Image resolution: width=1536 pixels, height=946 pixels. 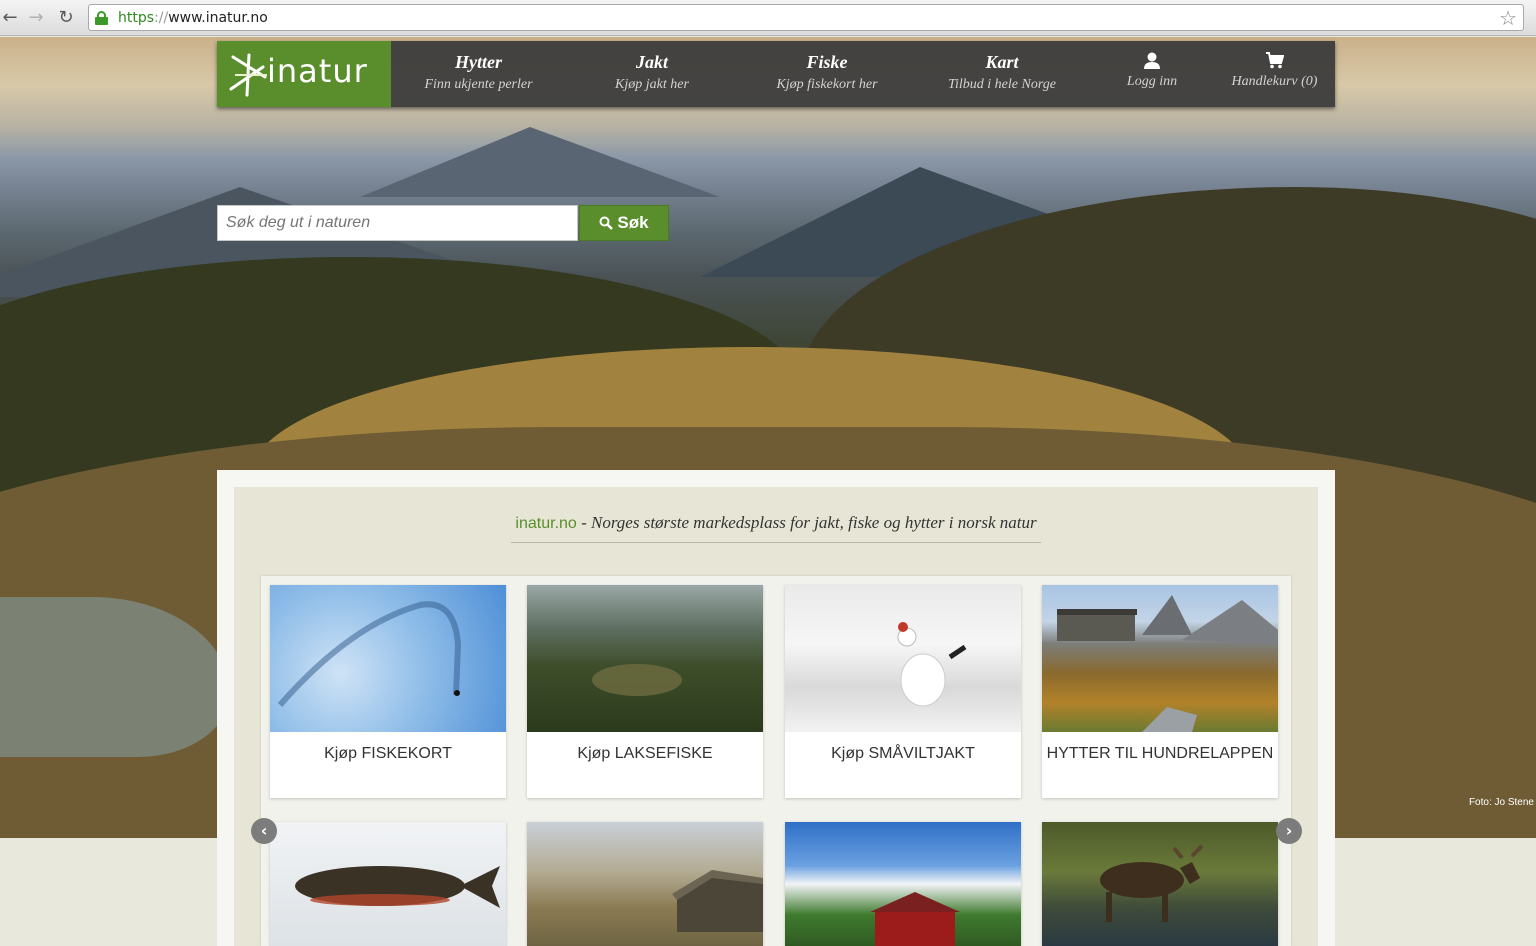 I want to click on nav-title: Hytter, so click(x=478, y=62).